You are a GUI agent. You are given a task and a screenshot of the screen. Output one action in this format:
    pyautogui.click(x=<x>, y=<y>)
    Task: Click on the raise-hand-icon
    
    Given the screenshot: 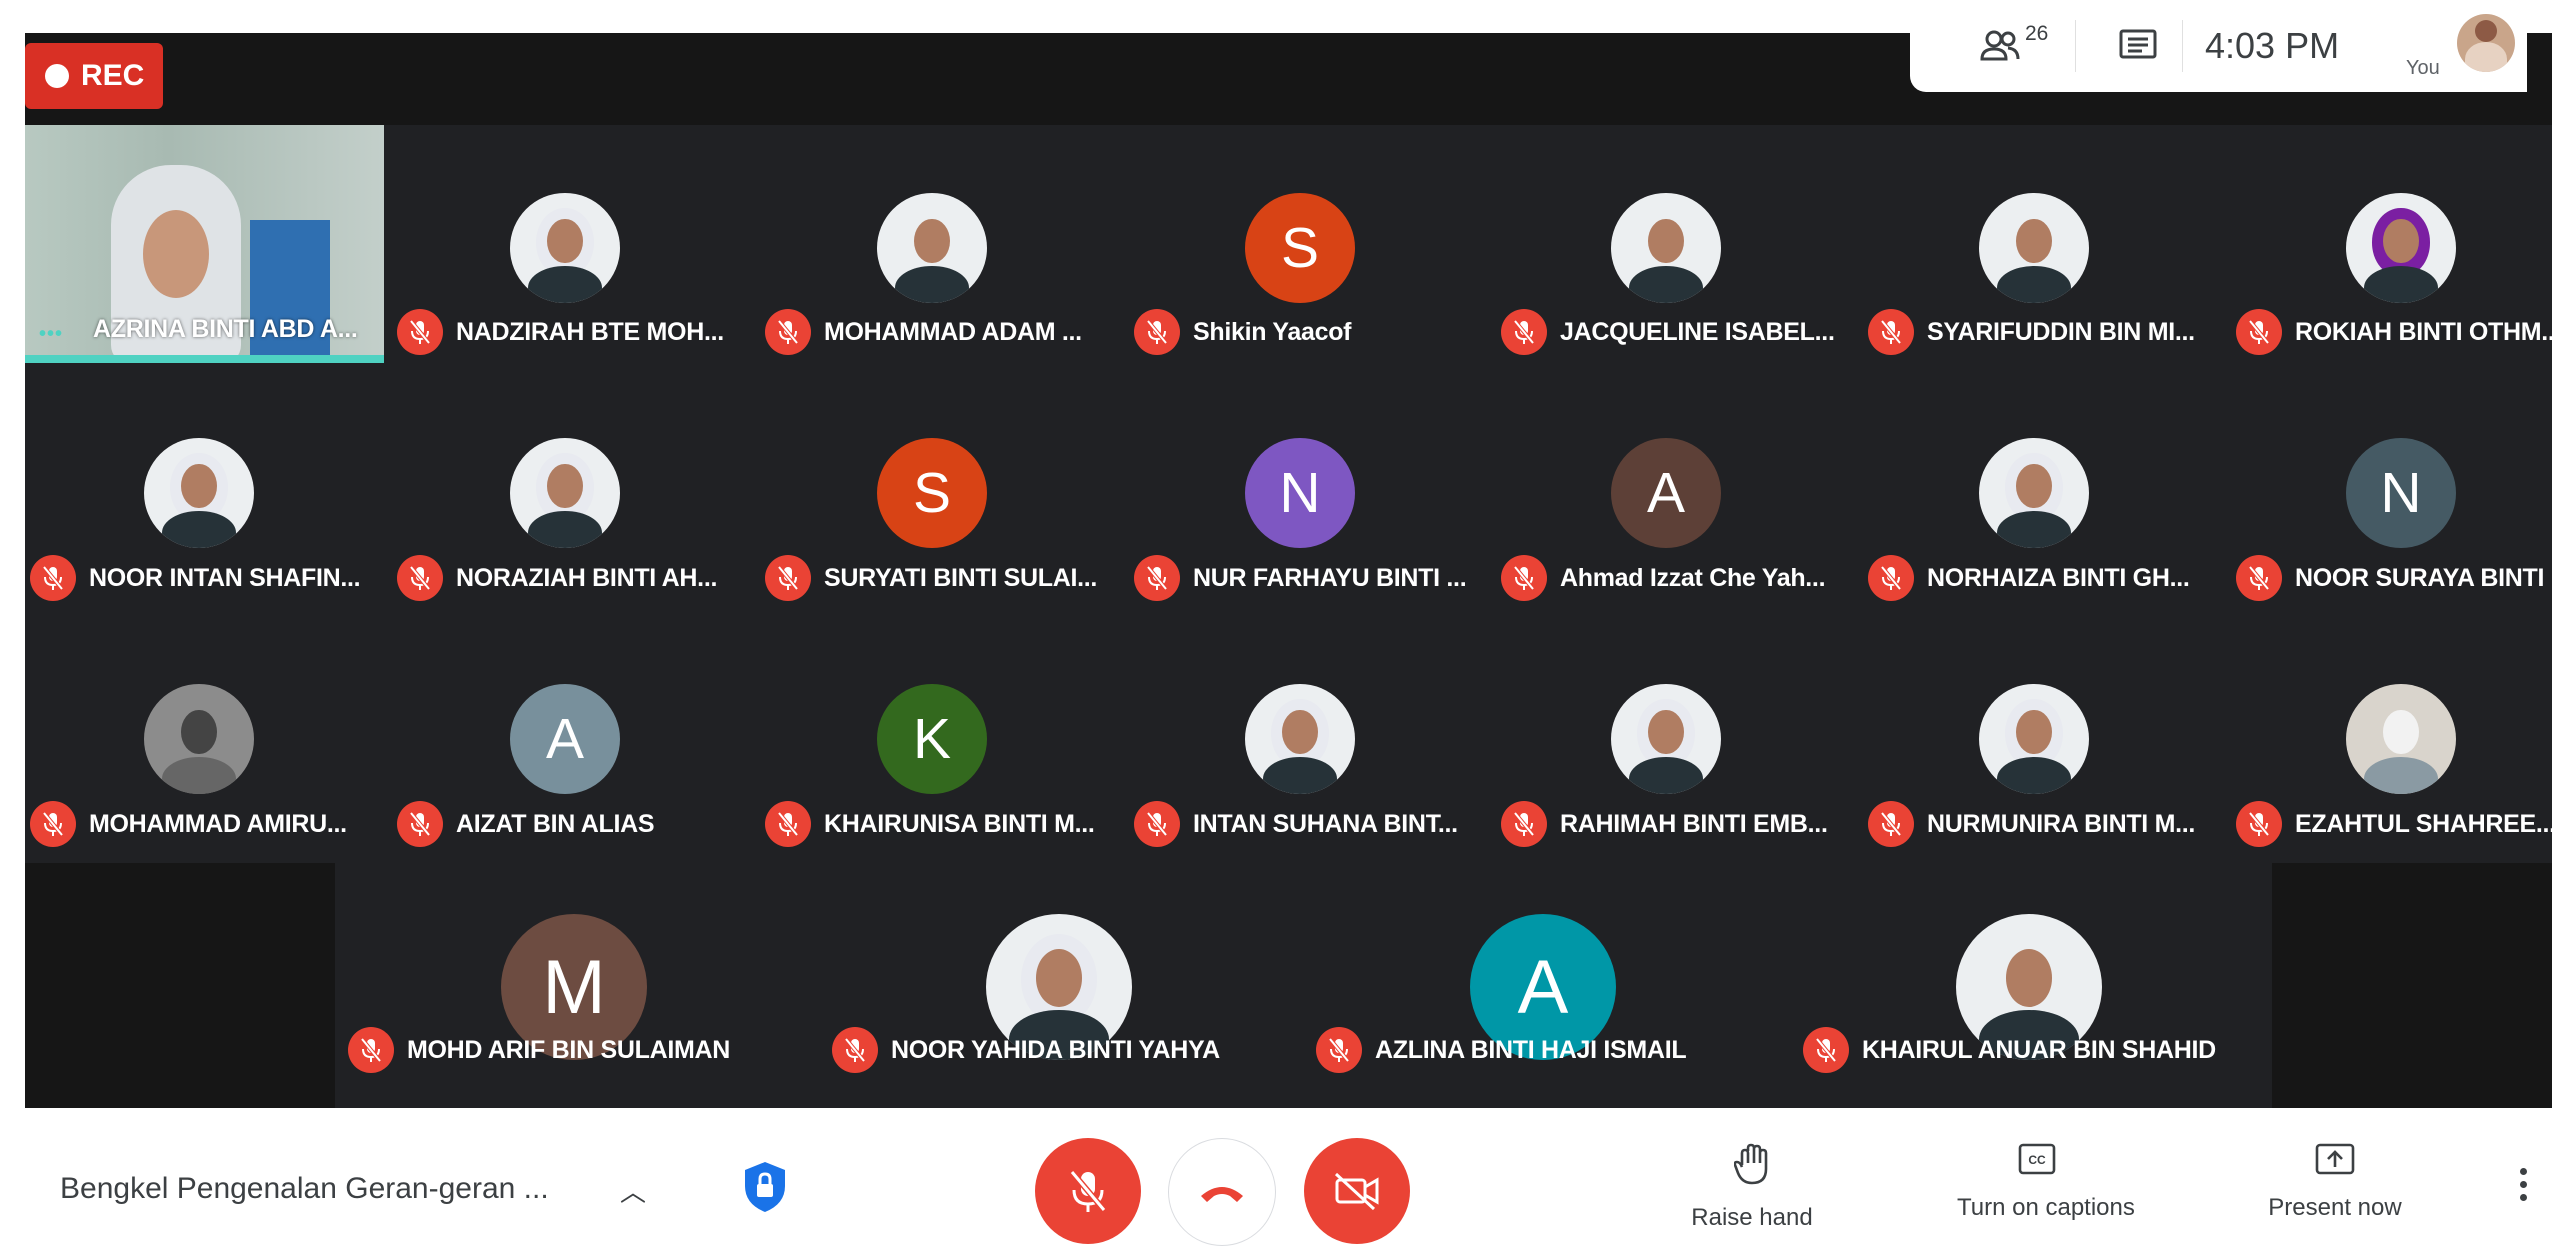 What is the action you would take?
    pyautogui.click(x=1750, y=1164)
    